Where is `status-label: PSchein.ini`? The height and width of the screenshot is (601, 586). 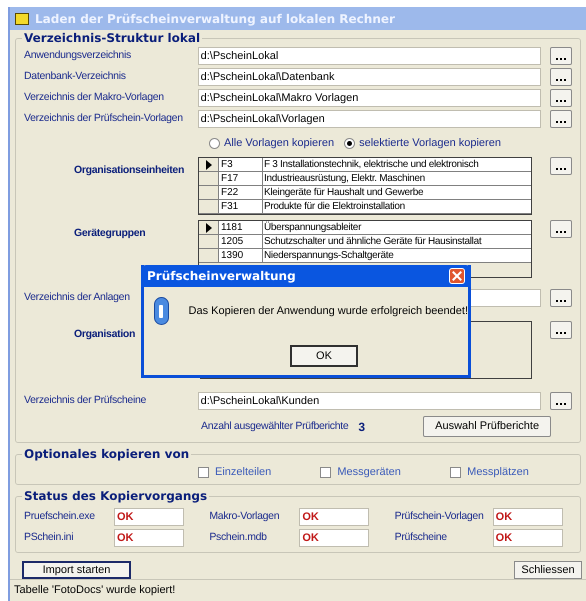 status-label: PSchein.ini is located at coordinates (49, 538).